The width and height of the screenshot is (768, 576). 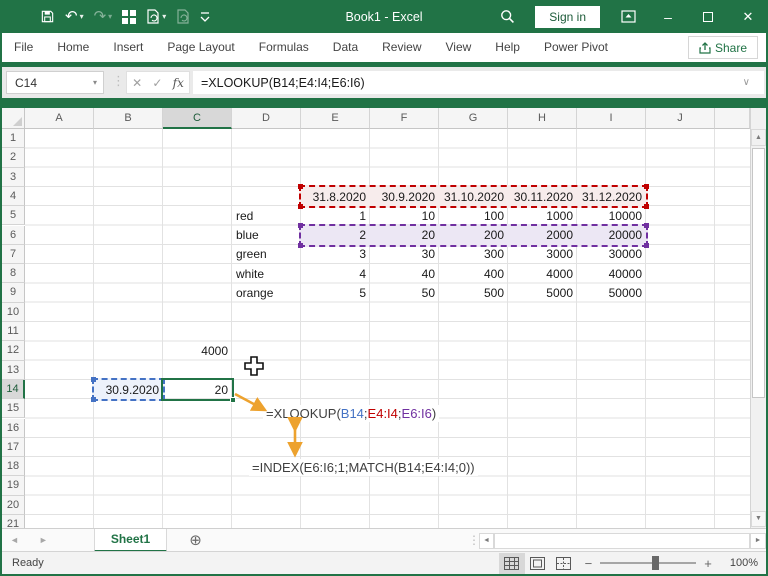 What do you see at coordinates (611, 273) in the screenshot?
I see `cell-I8: 40000` at bounding box center [611, 273].